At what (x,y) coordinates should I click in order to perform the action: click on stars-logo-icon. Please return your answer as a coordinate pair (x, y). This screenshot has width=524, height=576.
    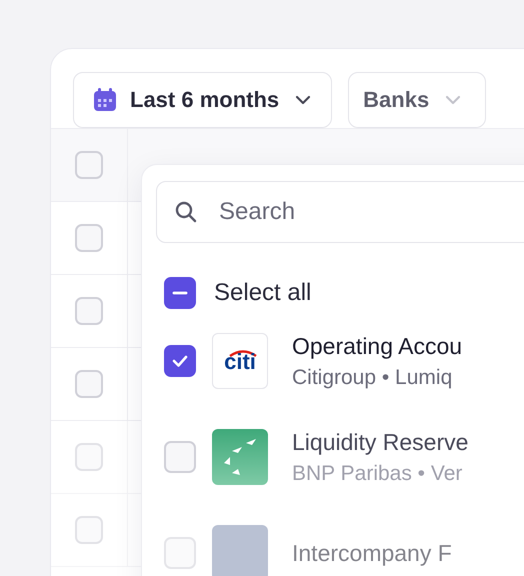
    Looking at the image, I should click on (240, 457).